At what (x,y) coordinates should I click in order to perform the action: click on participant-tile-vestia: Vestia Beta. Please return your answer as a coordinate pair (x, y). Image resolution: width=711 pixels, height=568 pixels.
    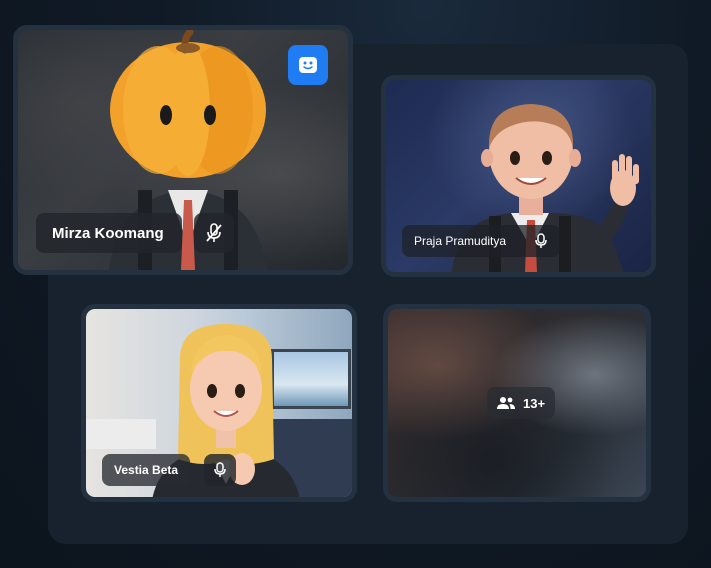
    Looking at the image, I should click on (219, 403).